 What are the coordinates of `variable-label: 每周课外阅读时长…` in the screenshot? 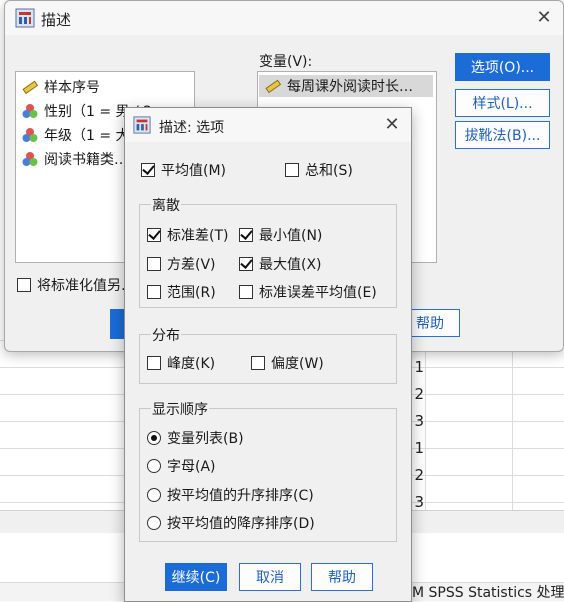 It's located at (350, 87).